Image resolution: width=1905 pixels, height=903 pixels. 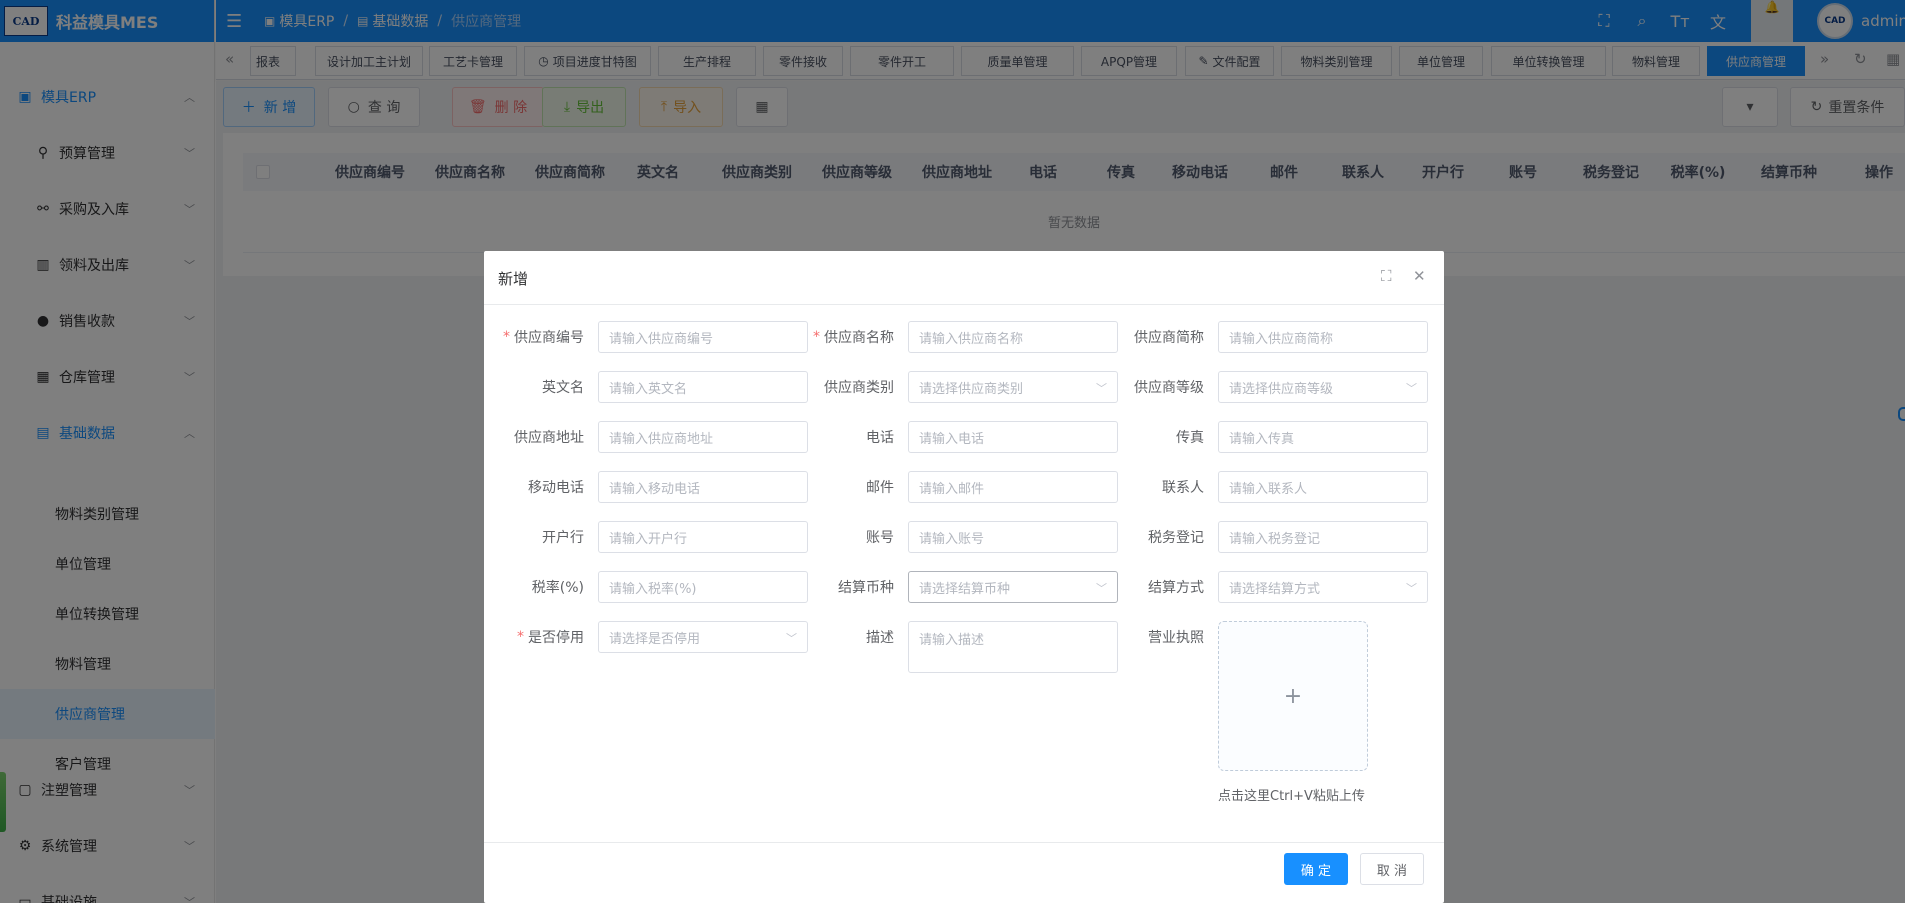 I want to click on form-label: 供应商类别, so click(x=859, y=388).